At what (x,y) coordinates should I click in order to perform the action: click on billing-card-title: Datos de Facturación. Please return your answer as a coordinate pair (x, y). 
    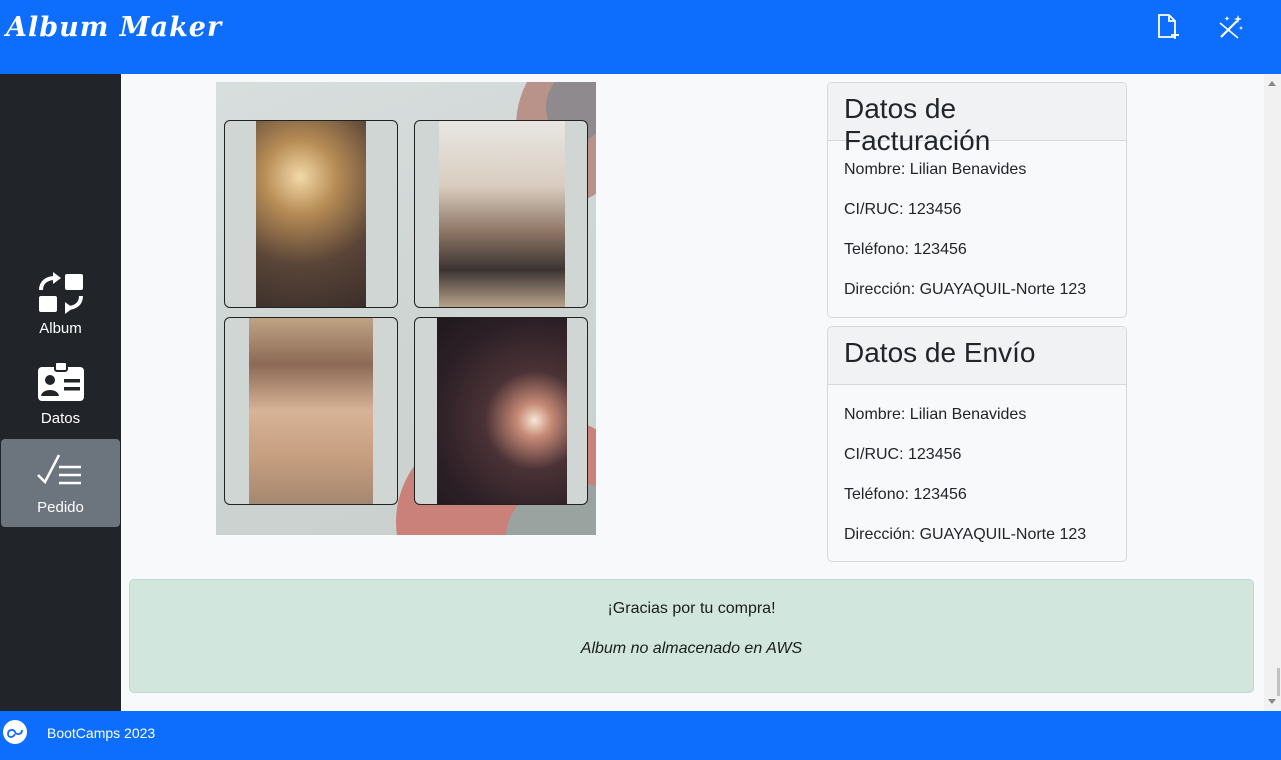
    Looking at the image, I should click on (977, 119).